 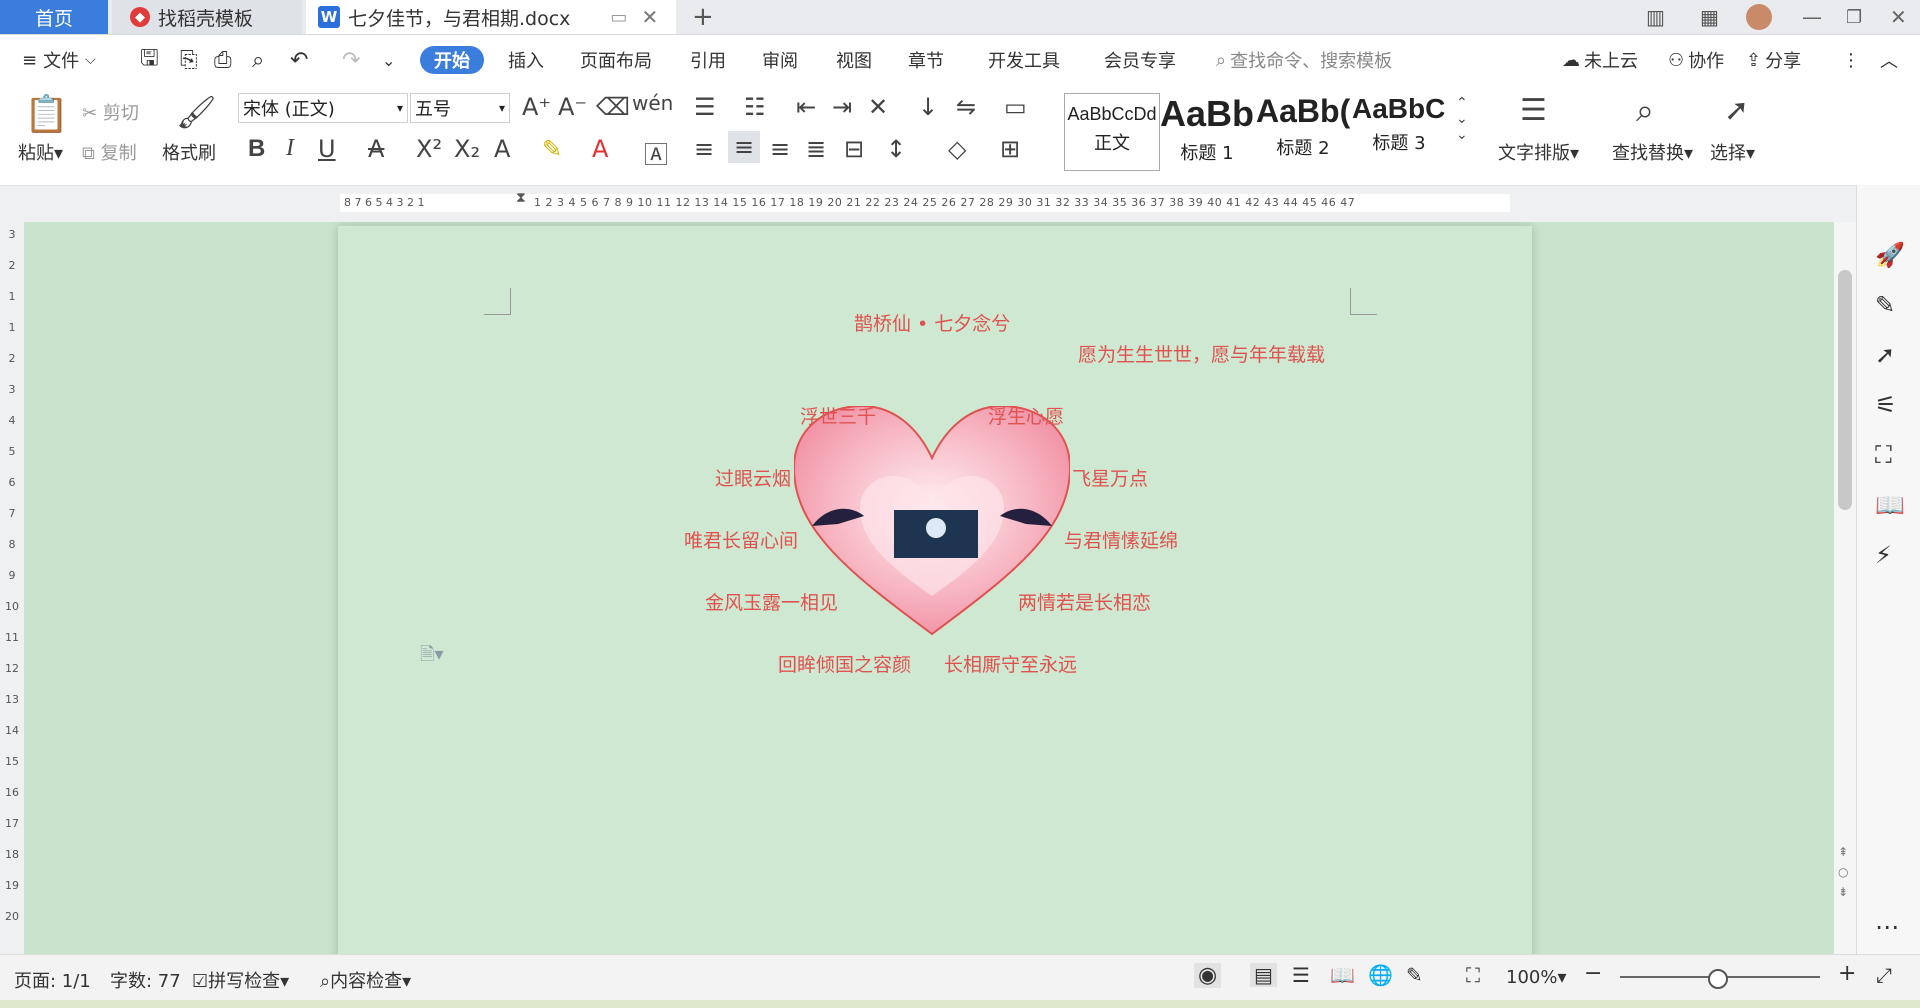 I want to click on underline-icon: U, so click(x=327, y=149).